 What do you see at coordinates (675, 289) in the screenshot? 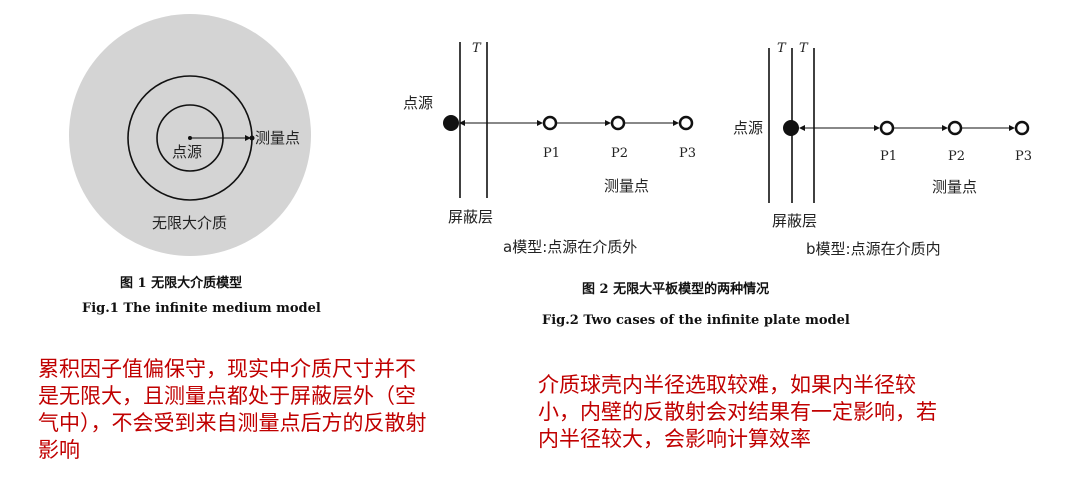
I see `fig2-caption-cn: 图 2 无限大平板模型的两种情况` at bounding box center [675, 289].